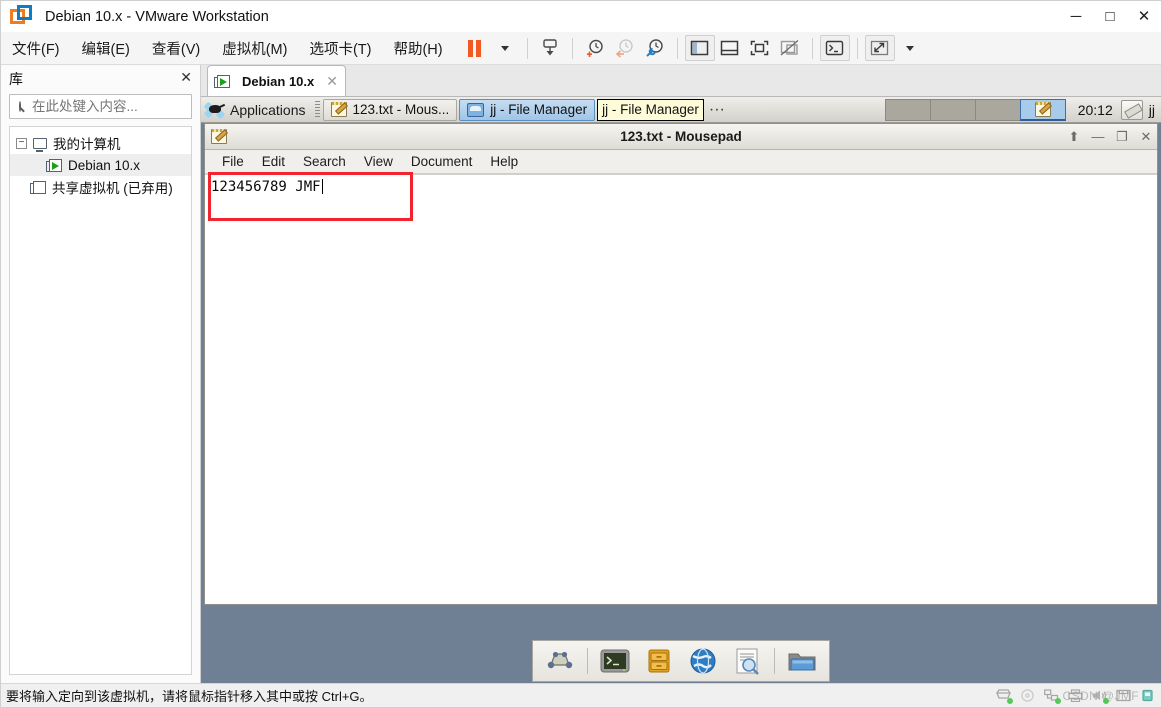 This screenshot has height=708, width=1162. What do you see at coordinates (1100, 696) in the screenshot?
I see `sound-icon` at bounding box center [1100, 696].